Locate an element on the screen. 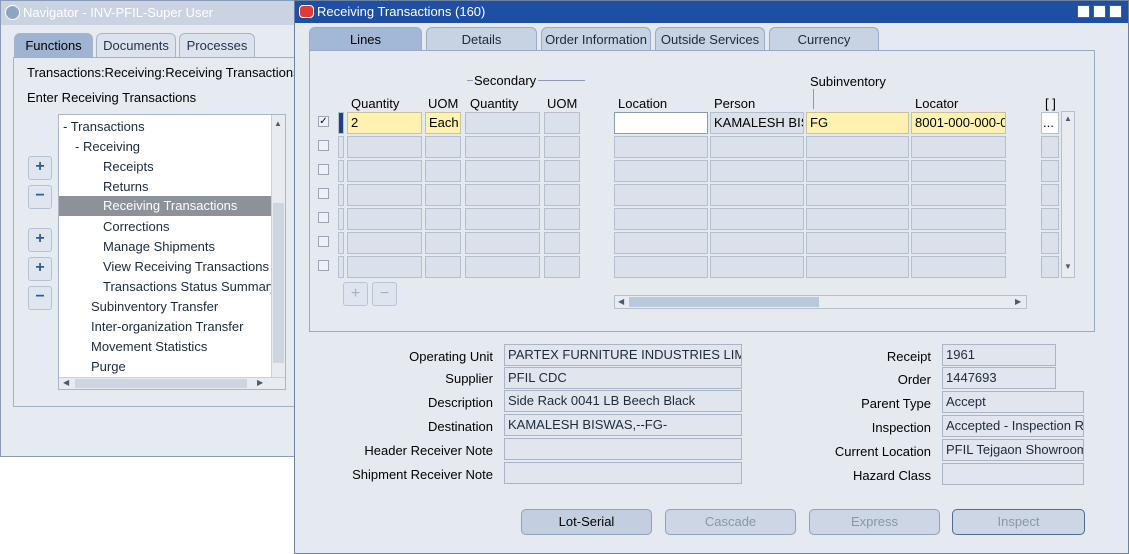 This screenshot has width=1129, height=554. supplier-field: PFIL CDC is located at coordinates (623, 378).